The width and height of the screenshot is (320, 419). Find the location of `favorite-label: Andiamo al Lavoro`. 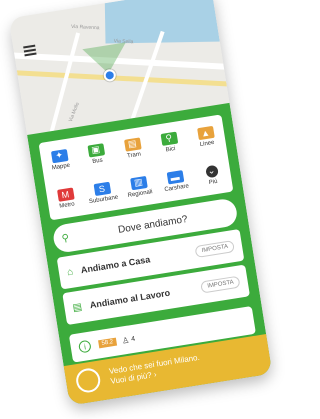

favorite-label: Andiamo al Lavoro is located at coordinates (130, 299).